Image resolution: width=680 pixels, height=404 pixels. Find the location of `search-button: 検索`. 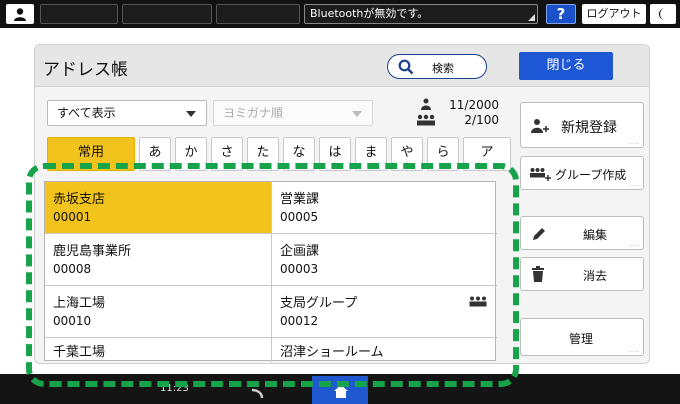

search-button: 検索 is located at coordinates (437, 66).